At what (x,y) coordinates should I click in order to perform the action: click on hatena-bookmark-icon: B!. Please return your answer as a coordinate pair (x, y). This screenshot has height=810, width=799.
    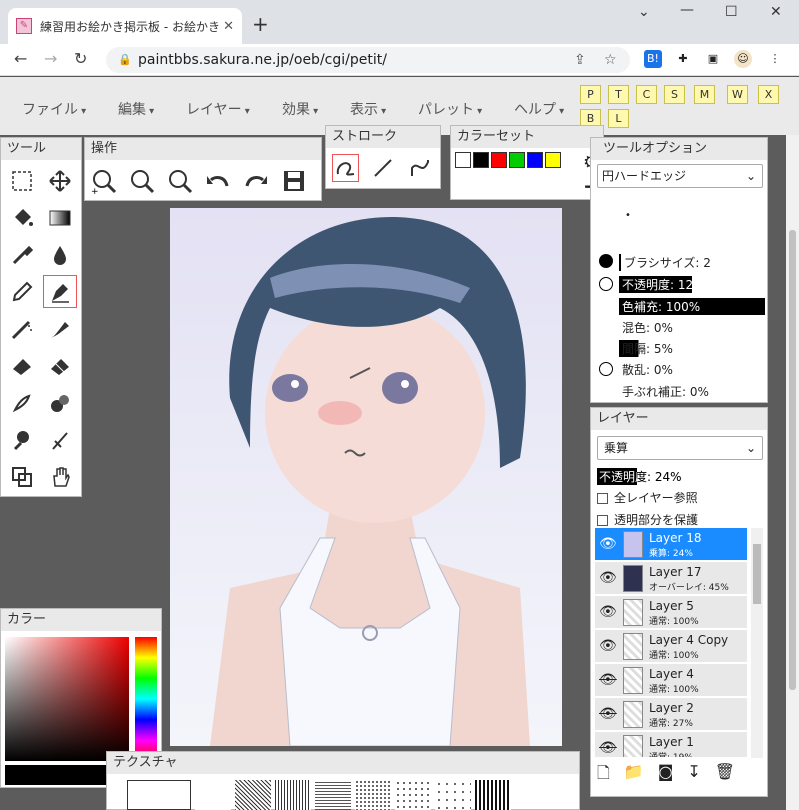
    Looking at the image, I should click on (653, 59).